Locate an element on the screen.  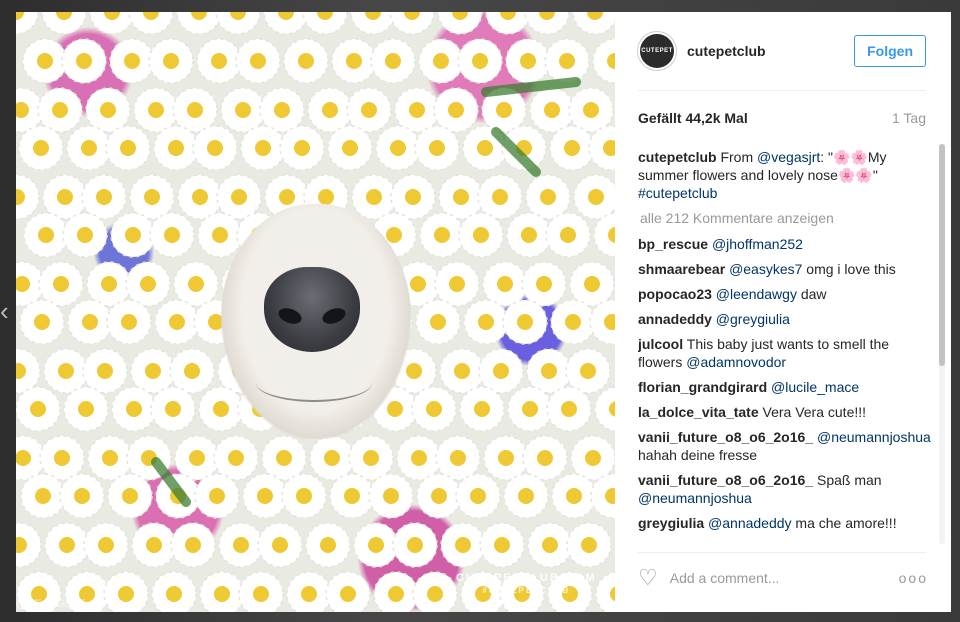
comment-mention: @easykes7 is located at coordinates (765, 269).